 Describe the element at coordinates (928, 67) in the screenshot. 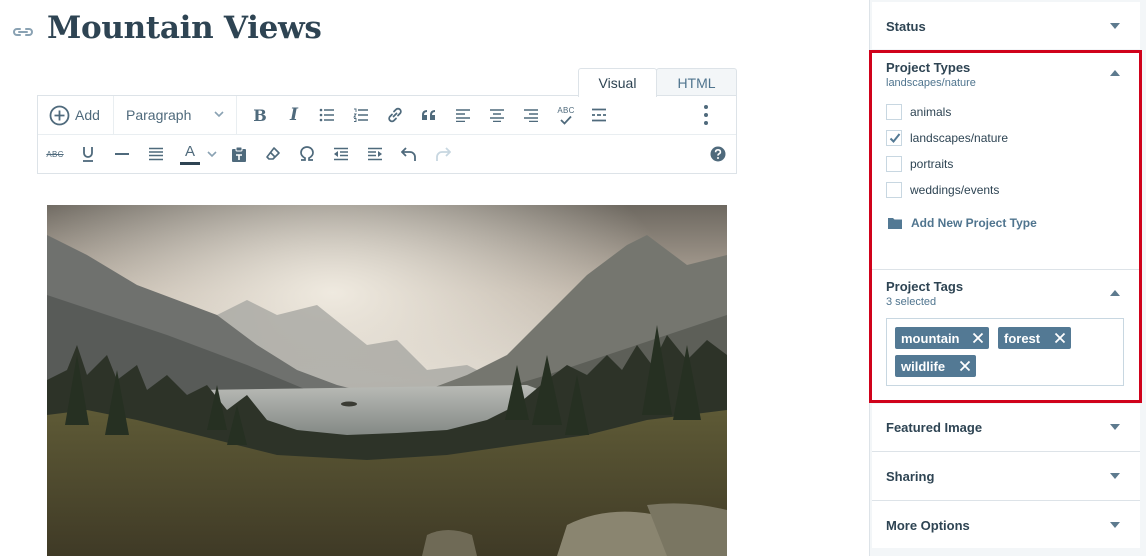

I see `project-types-title: Project Types` at that location.